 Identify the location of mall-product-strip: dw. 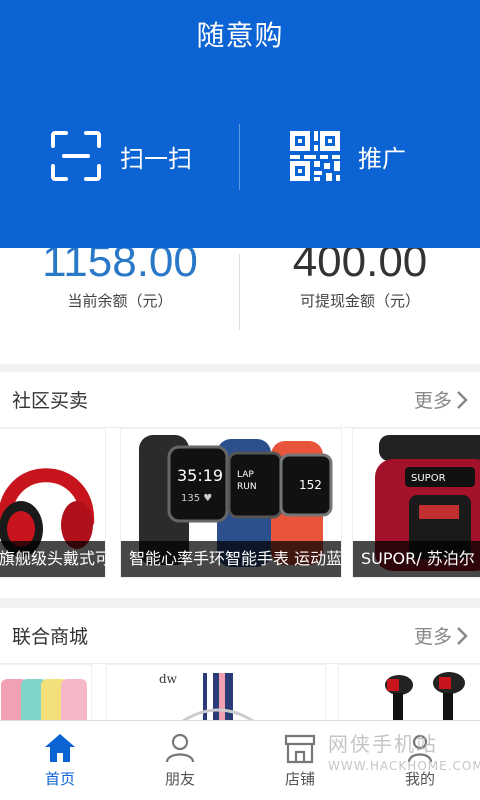
(240, 694).